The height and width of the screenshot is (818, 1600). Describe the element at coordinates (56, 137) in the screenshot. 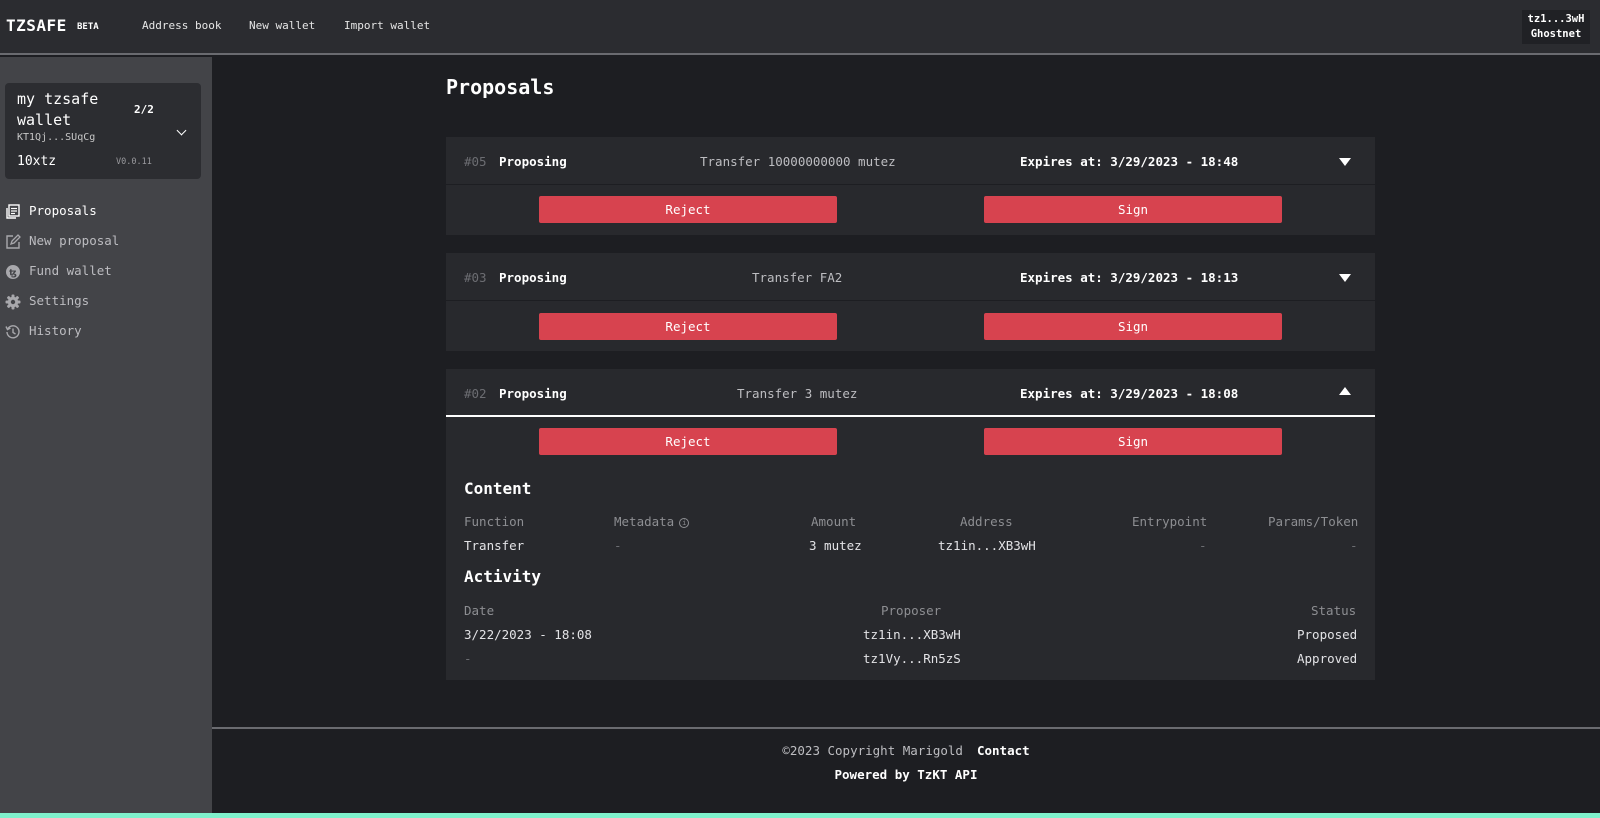

I see `wallet-address: KT1Qj...SUqCg` at that location.